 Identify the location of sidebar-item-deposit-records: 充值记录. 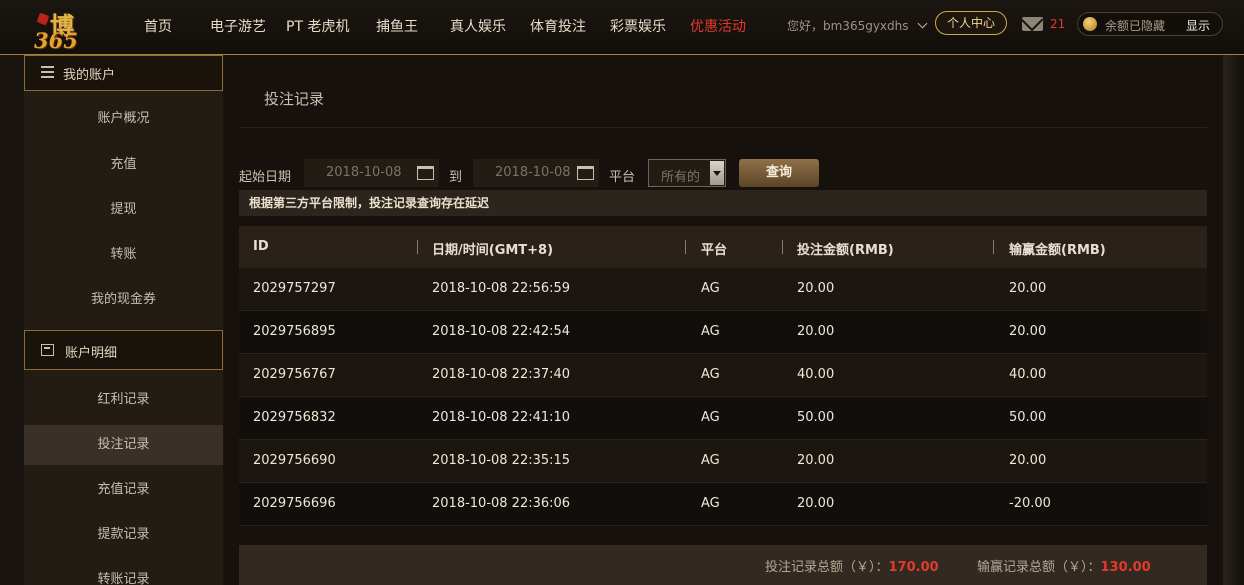
(123, 490).